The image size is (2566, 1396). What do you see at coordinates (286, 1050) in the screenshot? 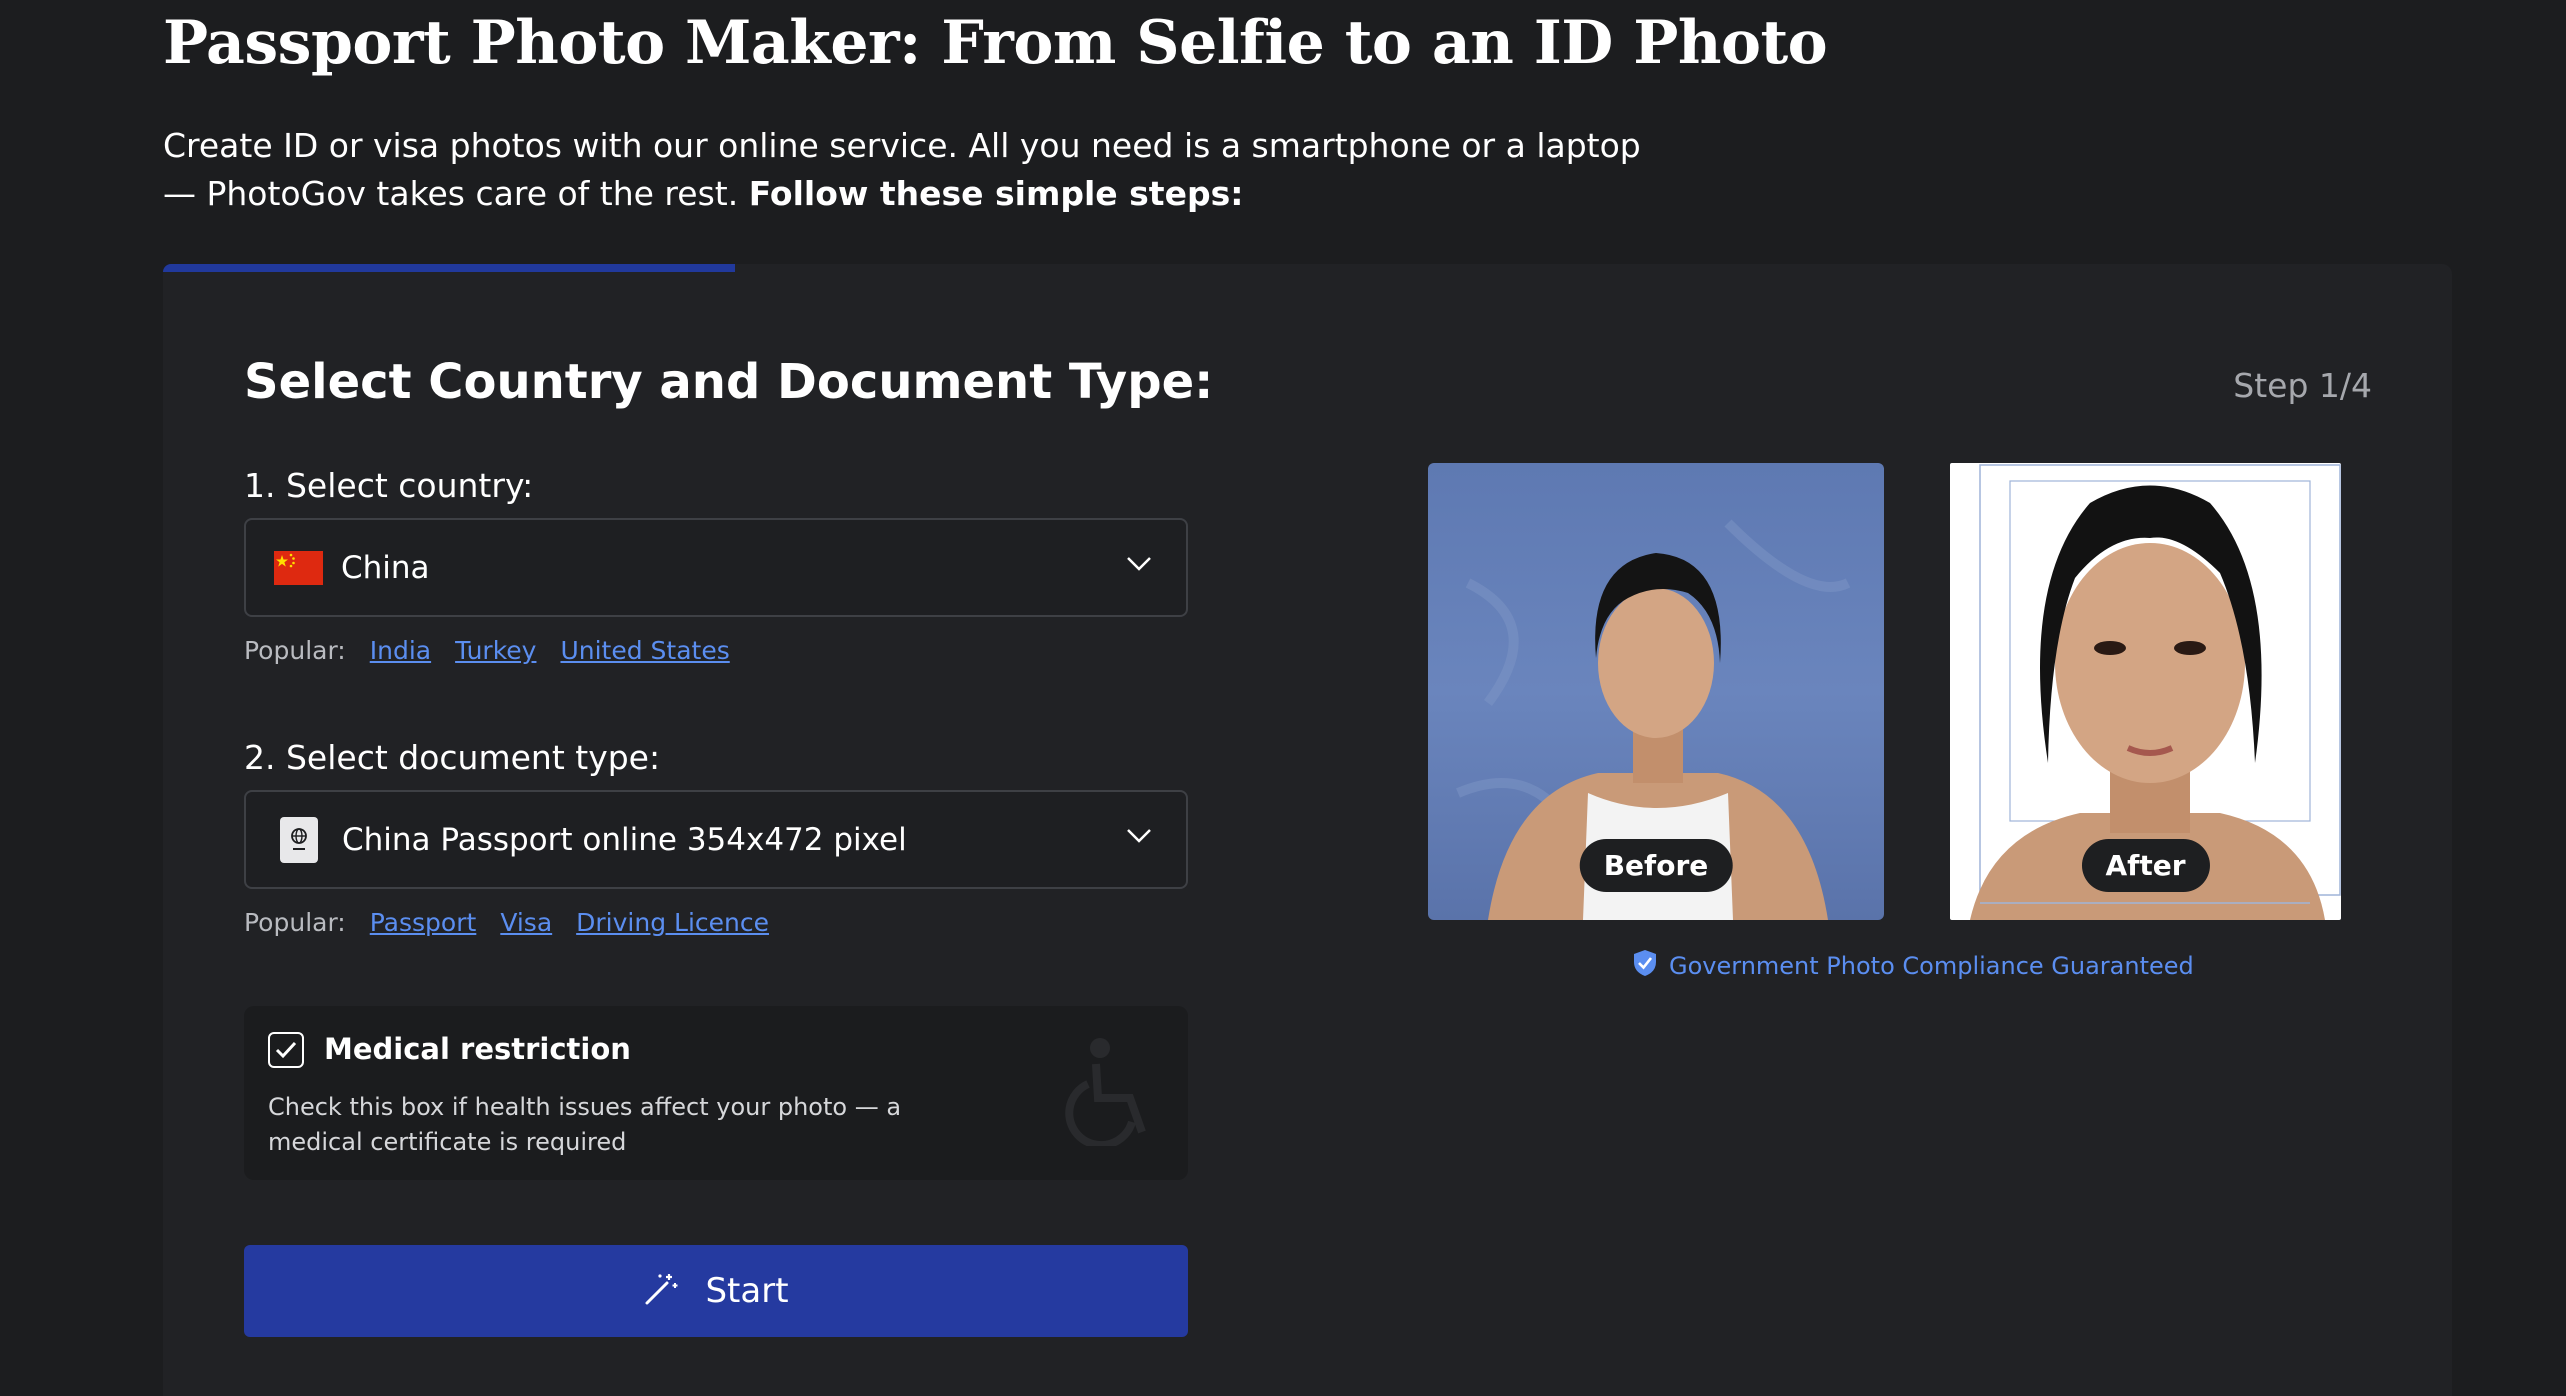
I see `medical-restriction-checkbox` at bounding box center [286, 1050].